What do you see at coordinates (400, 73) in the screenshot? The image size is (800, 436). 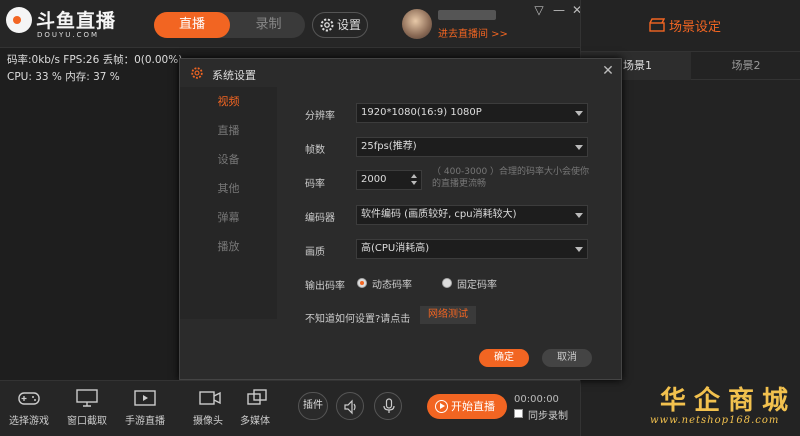 I see `dialog-titlebar: 系统设置 ✕` at bounding box center [400, 73].